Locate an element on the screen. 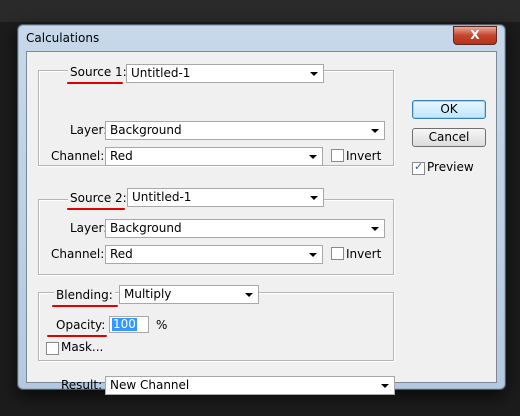  source2-source-value: Untitled-1 is located at coordinates (162, 197).